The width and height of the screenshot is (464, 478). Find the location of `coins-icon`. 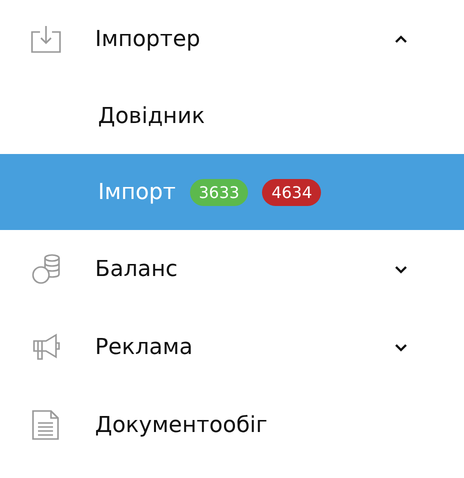

coins-icon is located at coordinates (46, 269).